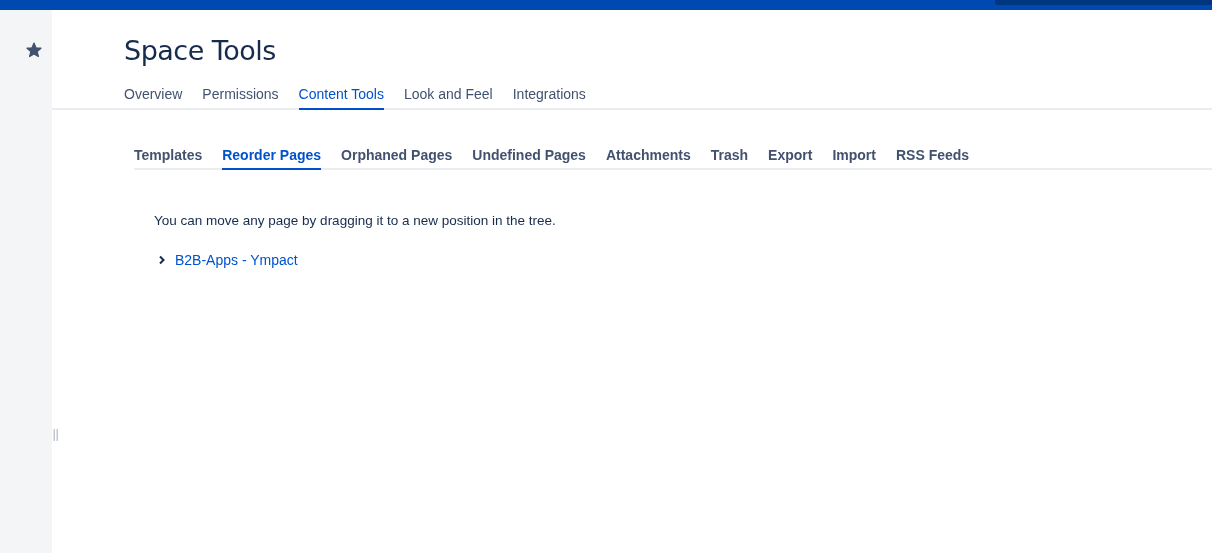 The image size is (1212, 553). Describe the element at coordinates (168, 156) in the screenshot. I see `tab: Templates` at that location.